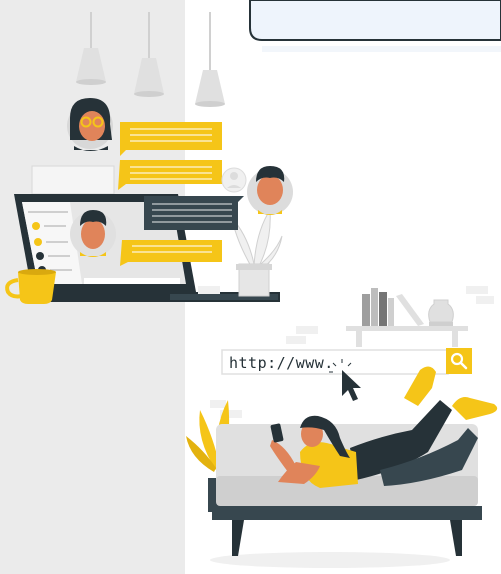 The height and width of the screenshot is (574, 501). What do you see at coordinates (441, 312) in the screenshot?
I see `vase-icon` at bounding box center [441, 312].